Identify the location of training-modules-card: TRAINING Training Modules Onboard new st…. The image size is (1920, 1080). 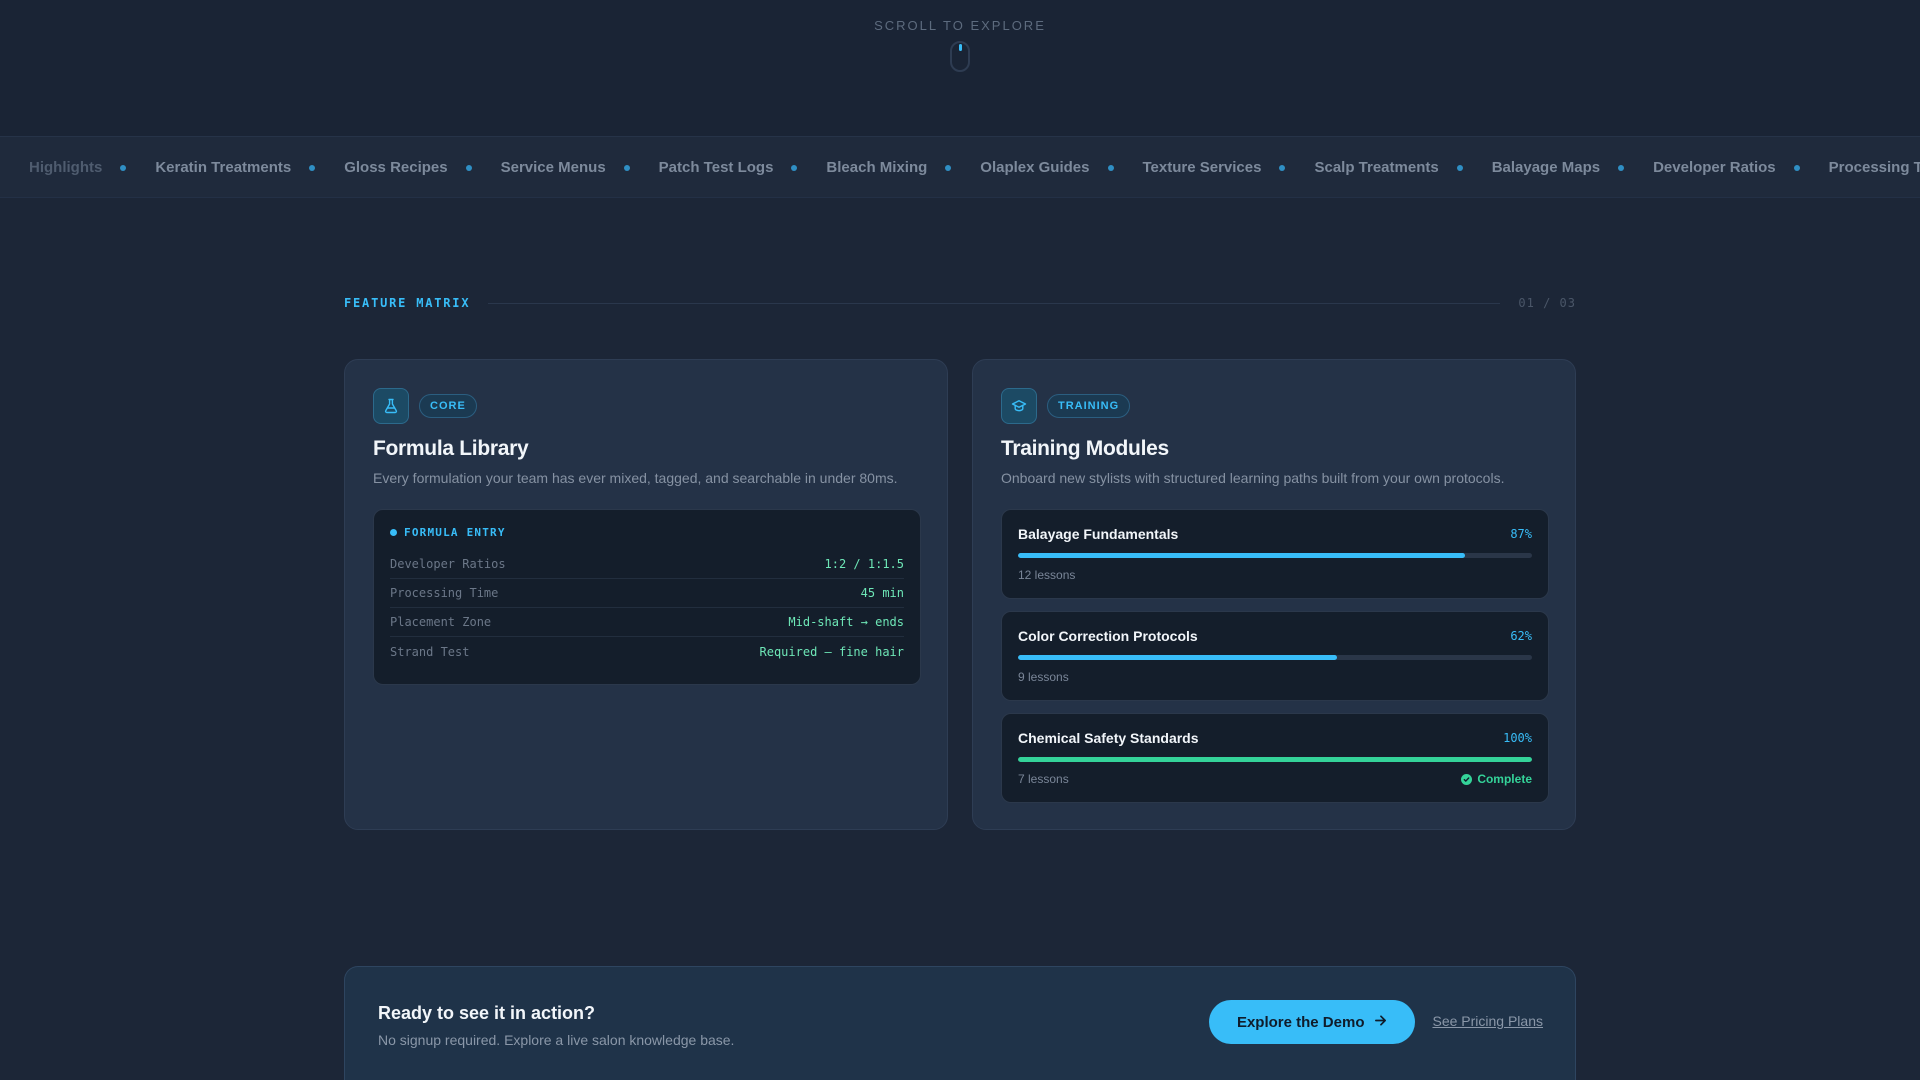
(1274, 594).